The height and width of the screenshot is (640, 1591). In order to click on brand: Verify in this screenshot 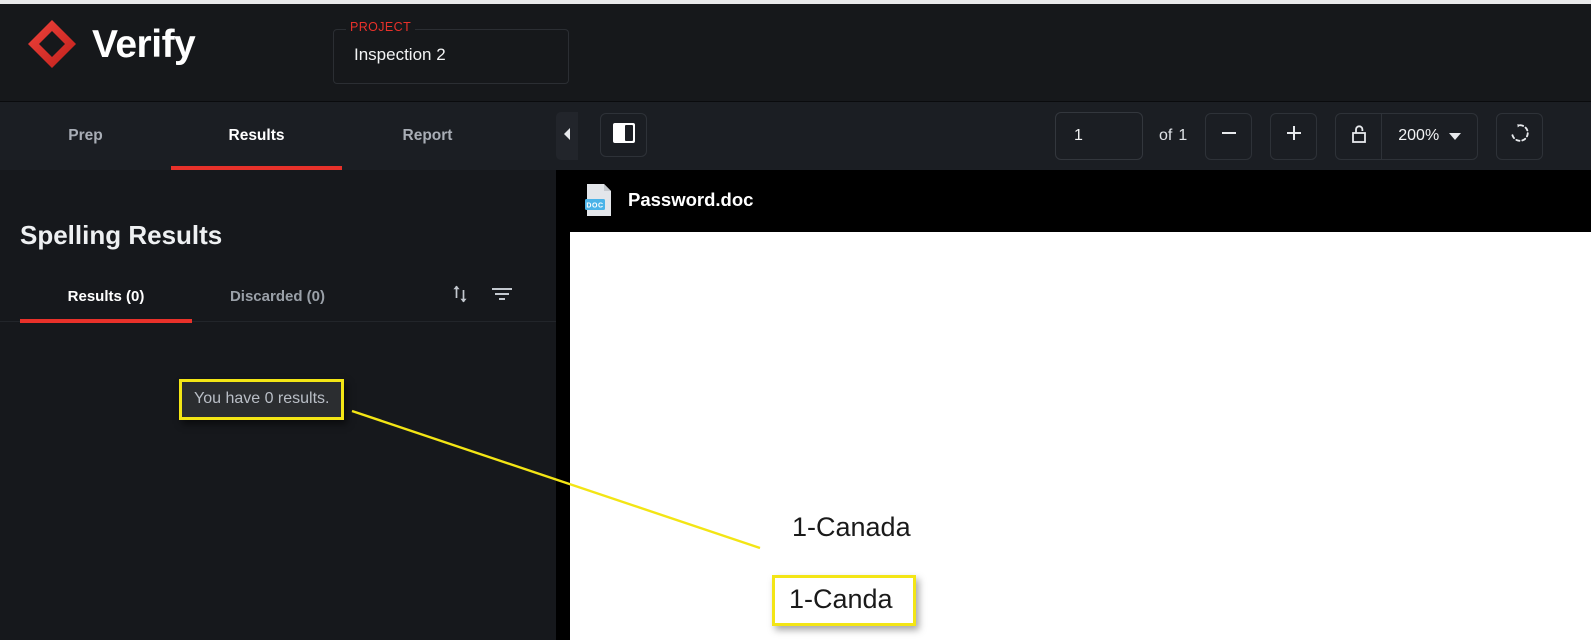, I will do `click(111, 44)`.